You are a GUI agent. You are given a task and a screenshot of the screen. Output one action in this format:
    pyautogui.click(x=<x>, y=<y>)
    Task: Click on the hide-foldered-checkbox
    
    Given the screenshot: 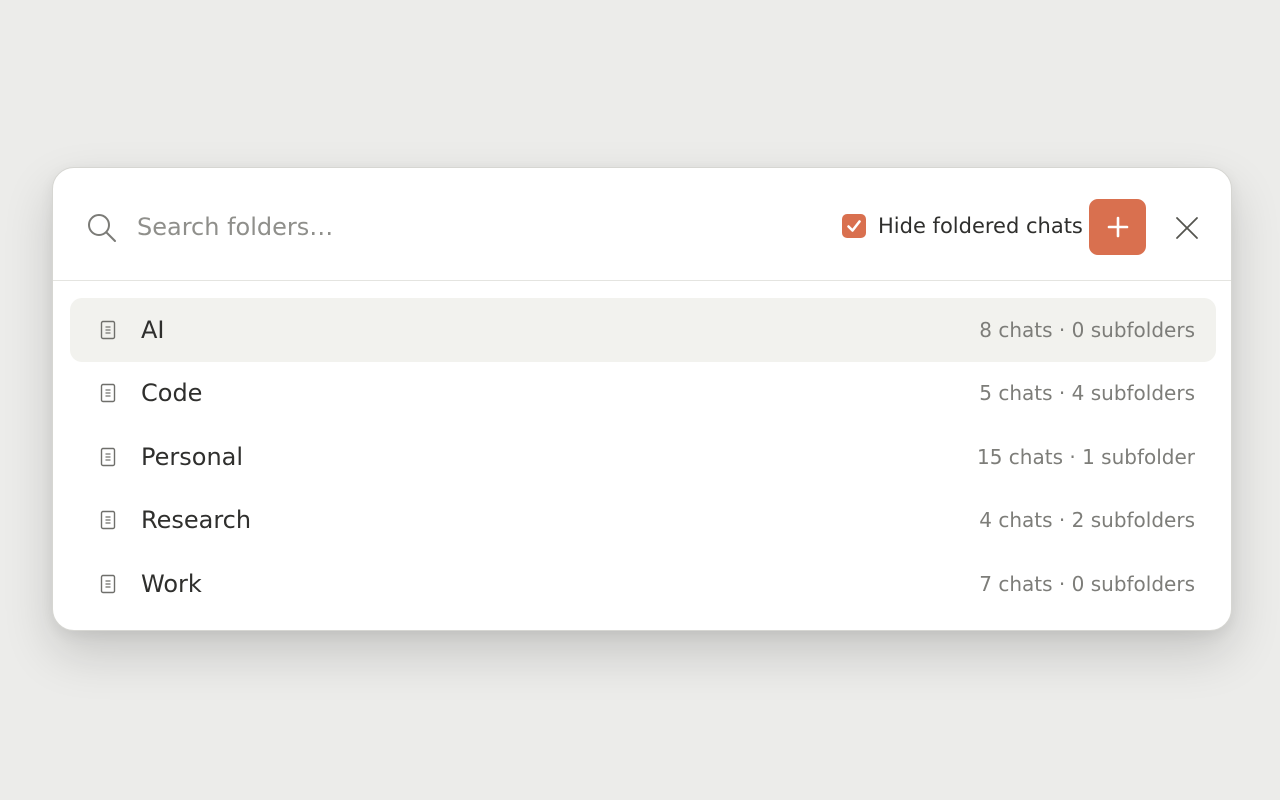 What is the action you would take?
    pyautogui.click(x=854, y=226)
    